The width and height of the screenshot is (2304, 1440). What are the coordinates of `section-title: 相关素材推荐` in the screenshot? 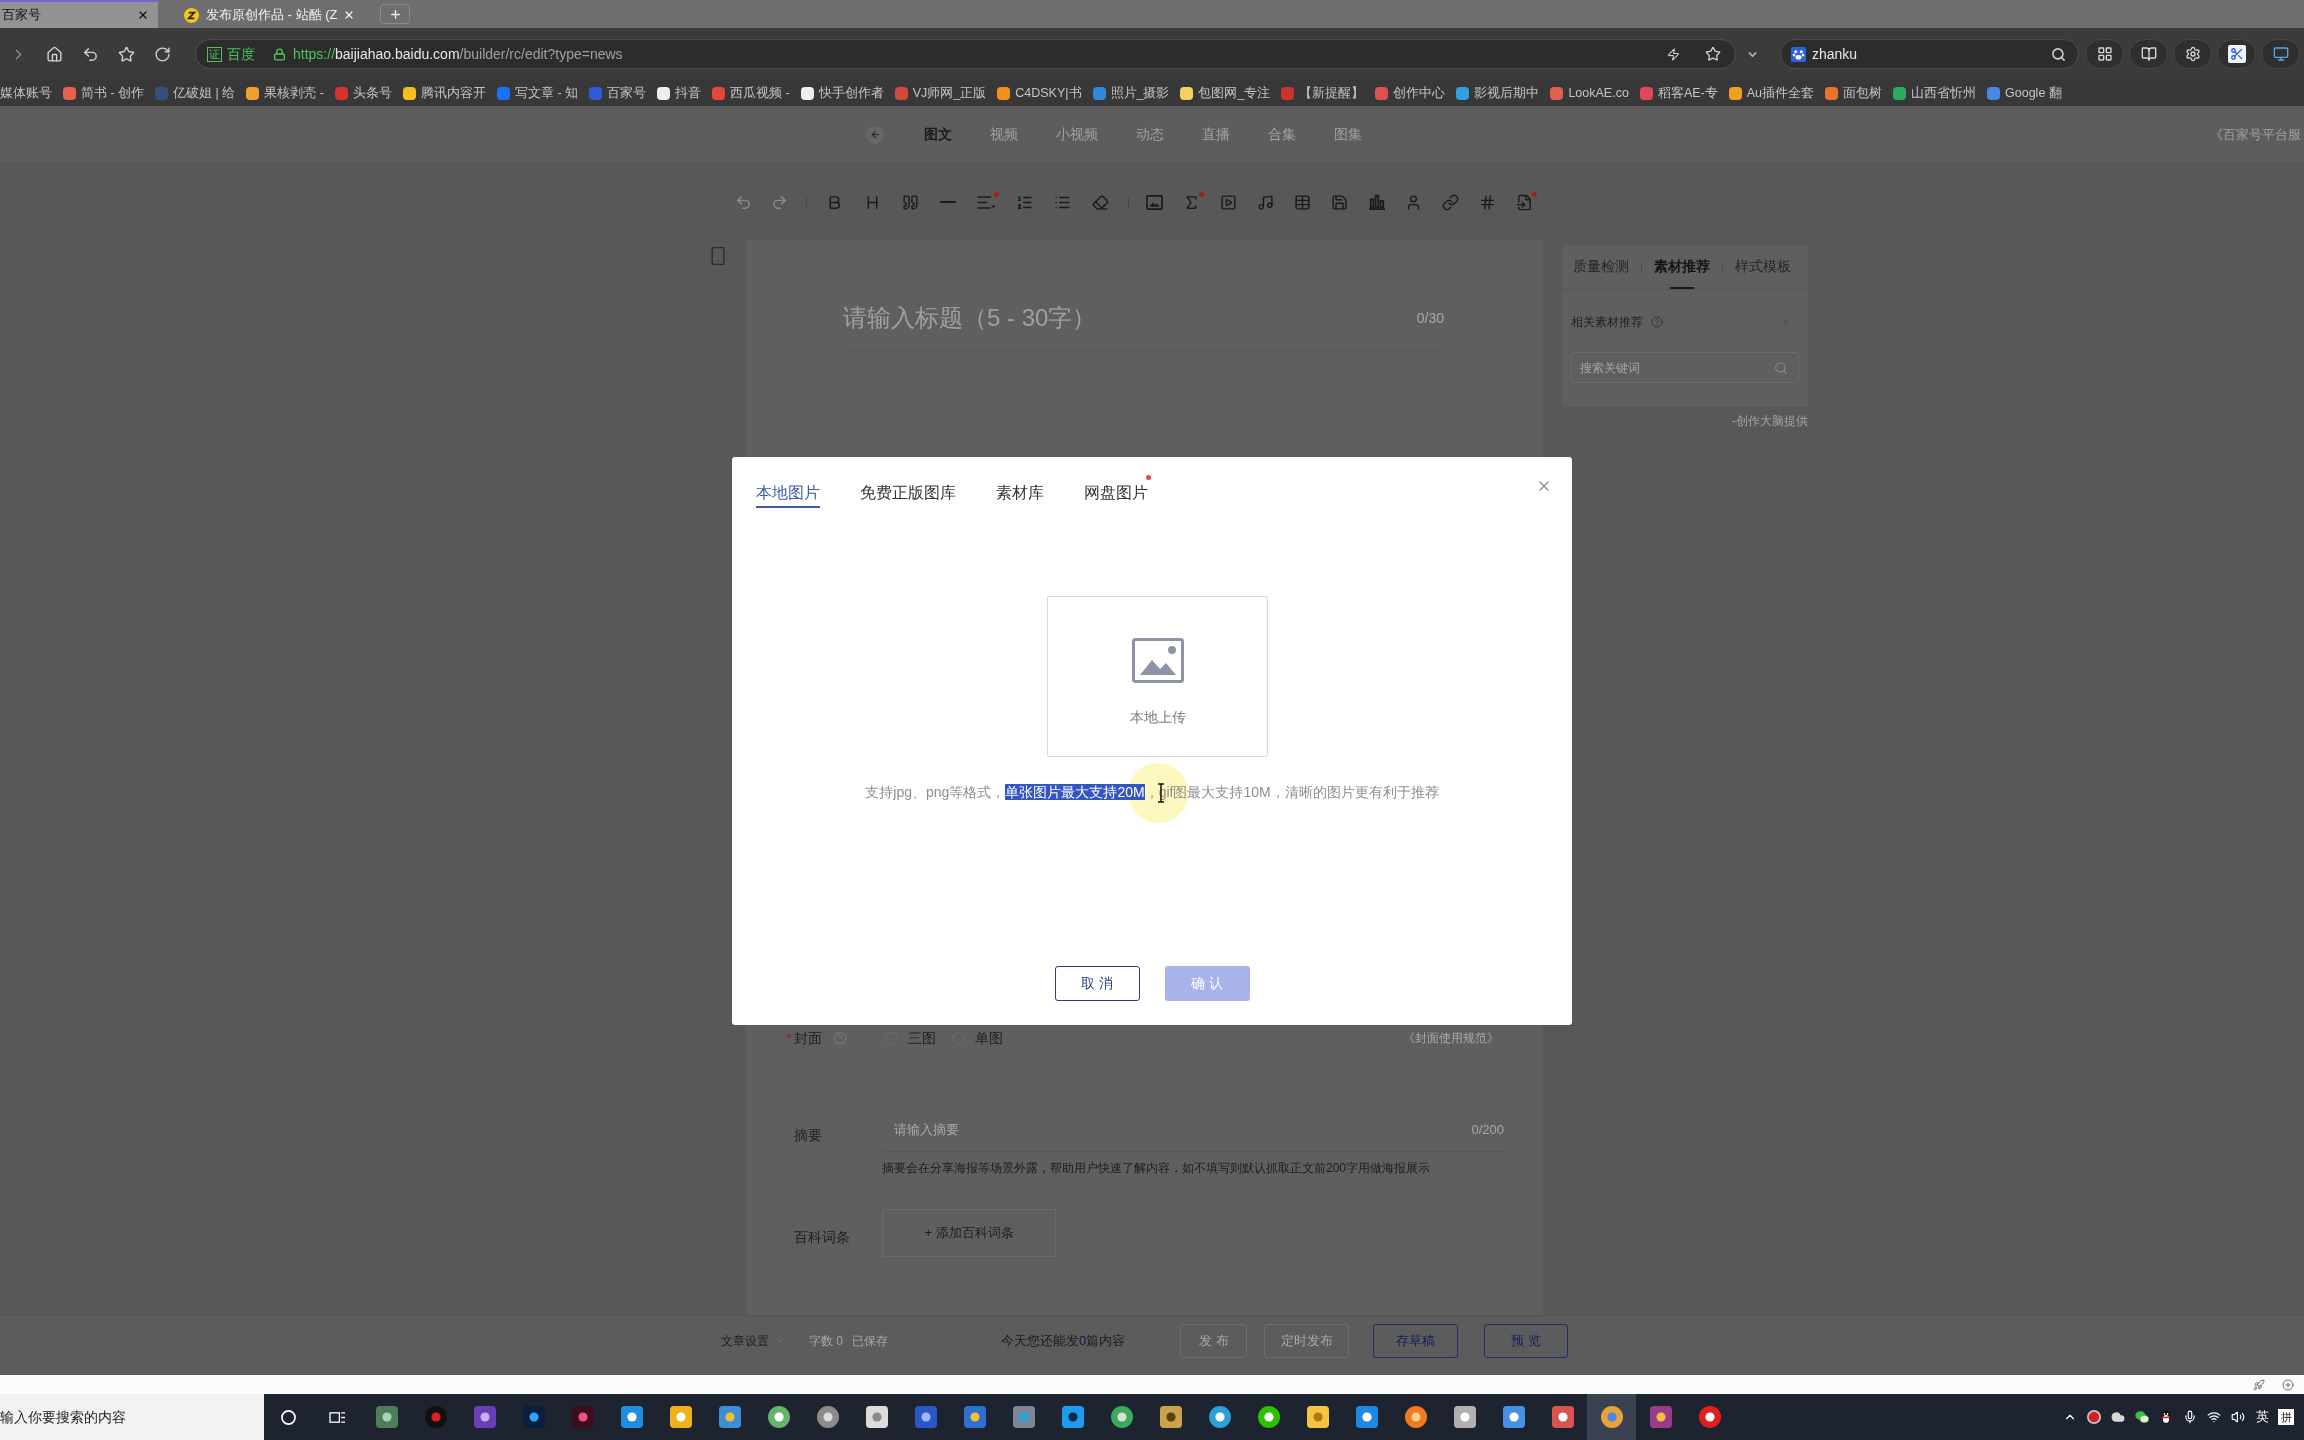 It's located at (1607, 322).